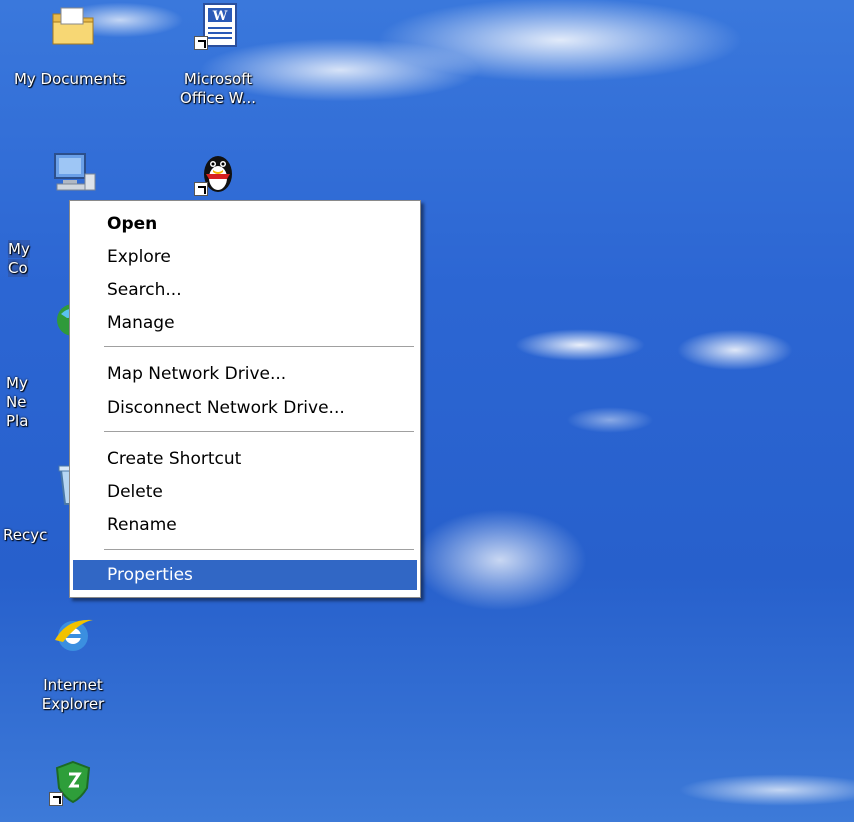 The image size is (854, 822). I want to click on menu-item-create-shortcut: Create Shortcut, so click(245, 459).